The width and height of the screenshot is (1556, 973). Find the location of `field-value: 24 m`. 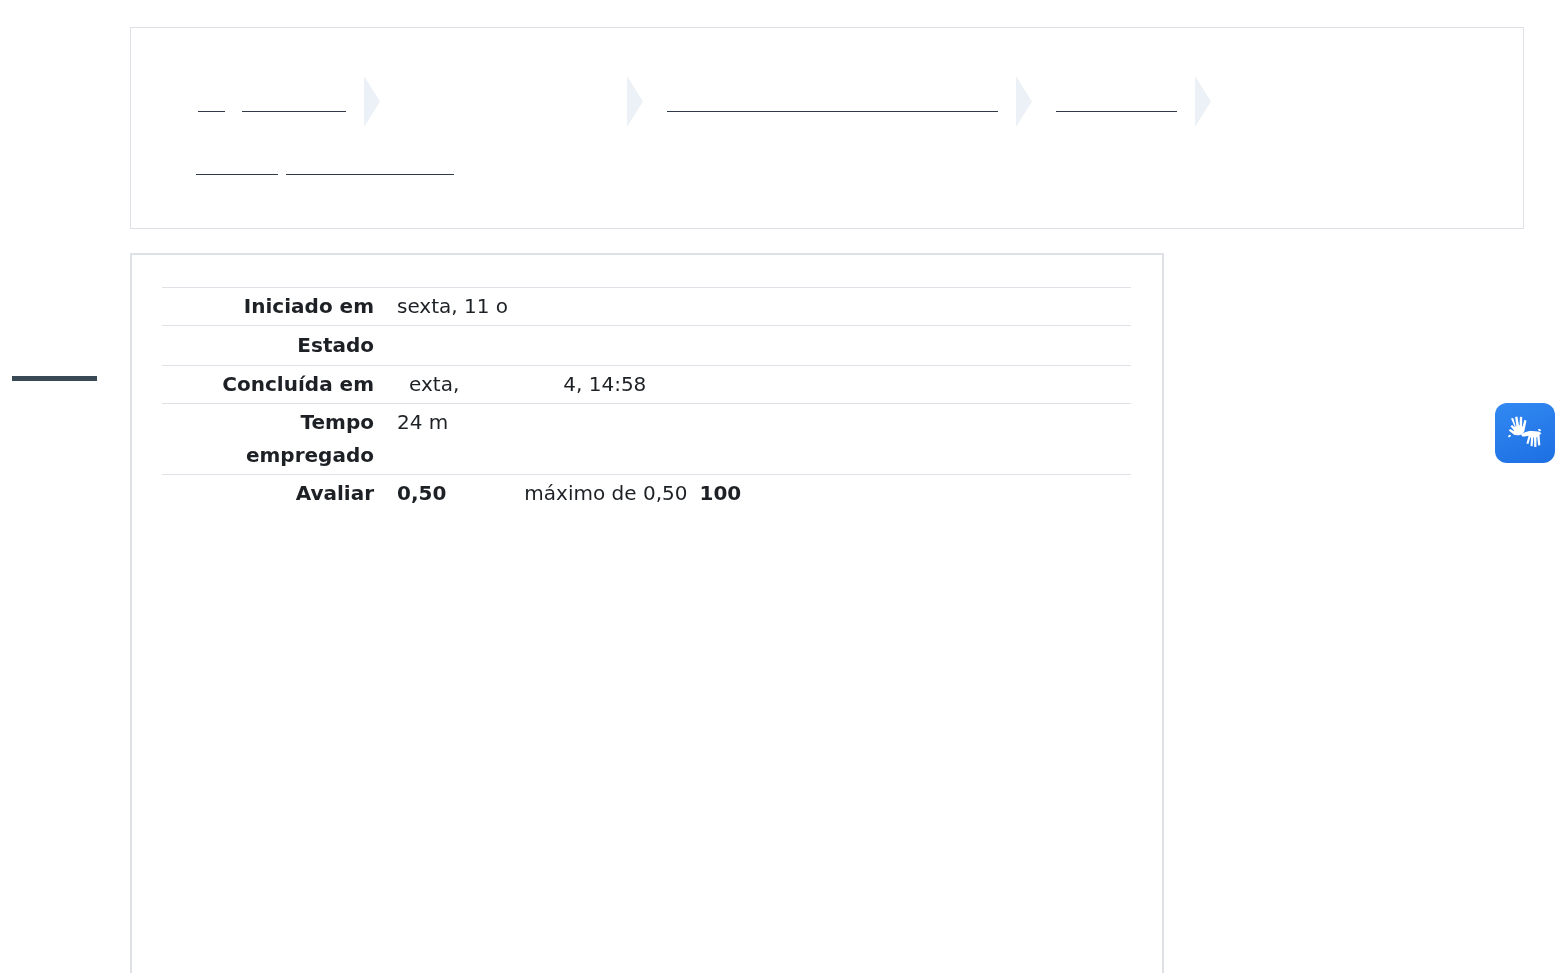

field-value: 24 m is located at coordinates (423, 422).